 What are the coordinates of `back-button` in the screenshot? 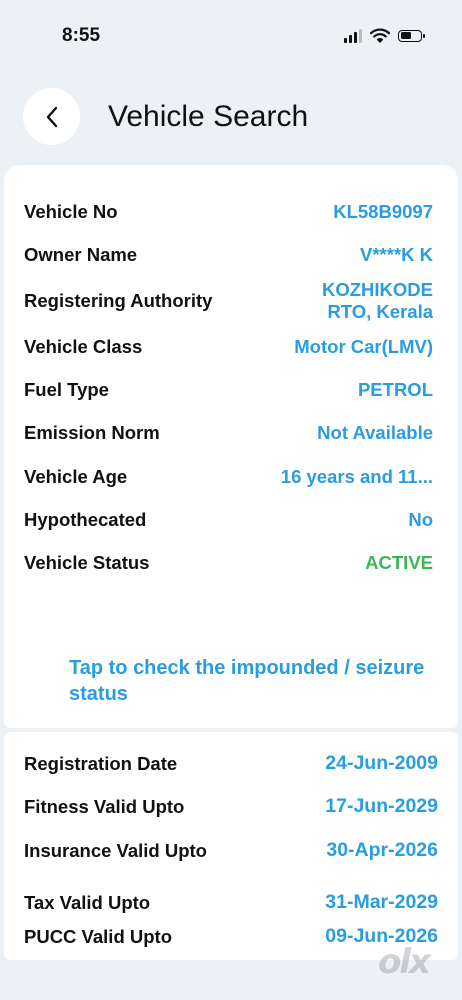 It's located at (51, 116).